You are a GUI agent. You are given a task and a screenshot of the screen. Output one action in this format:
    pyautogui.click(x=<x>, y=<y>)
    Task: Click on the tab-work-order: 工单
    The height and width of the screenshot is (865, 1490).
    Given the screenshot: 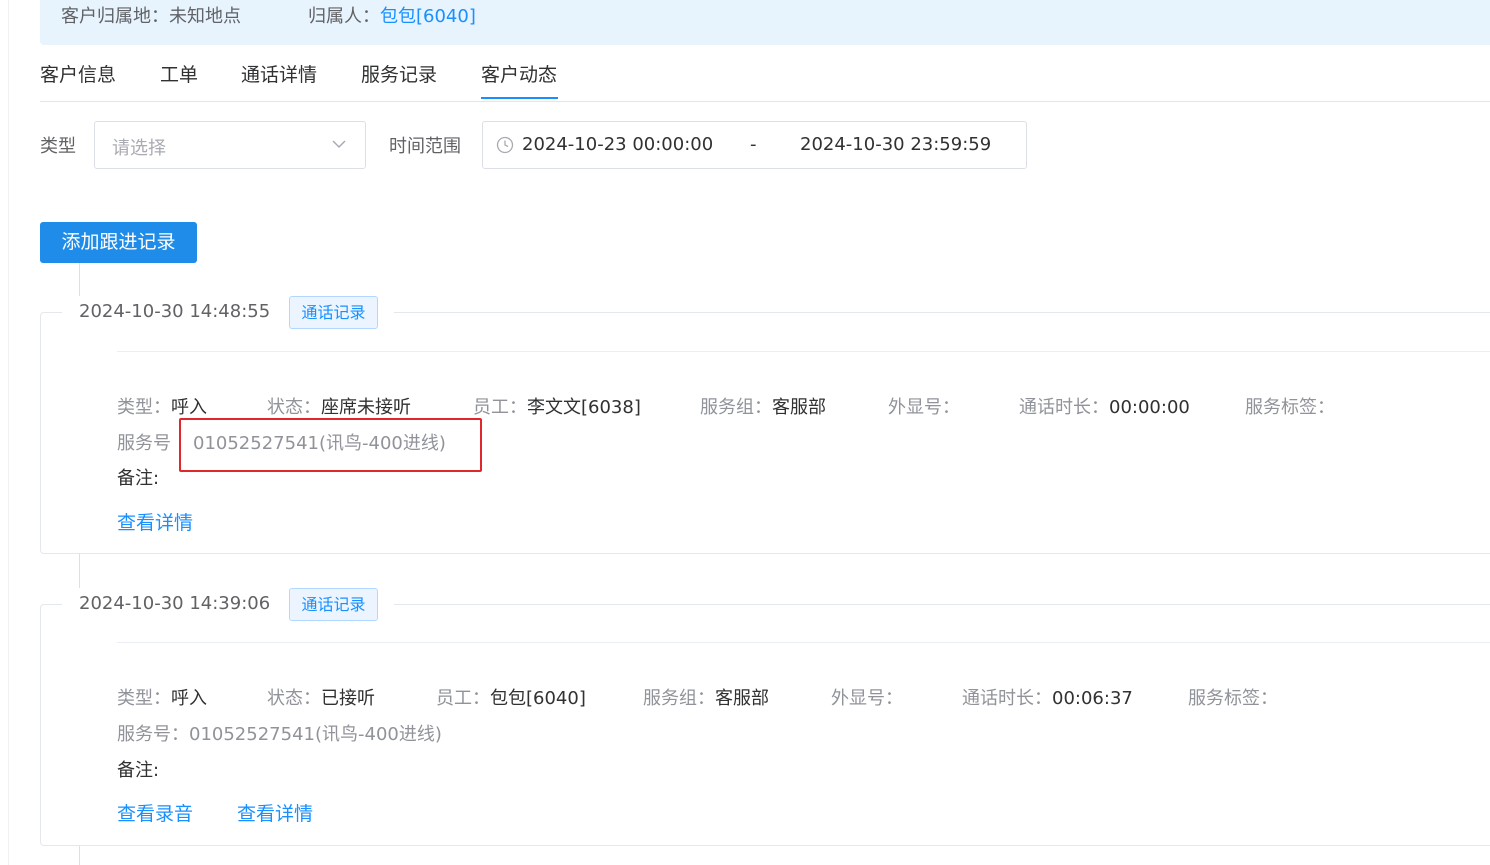 What is the action you would take?
    pyautogui.click(x=179, y=73)
    